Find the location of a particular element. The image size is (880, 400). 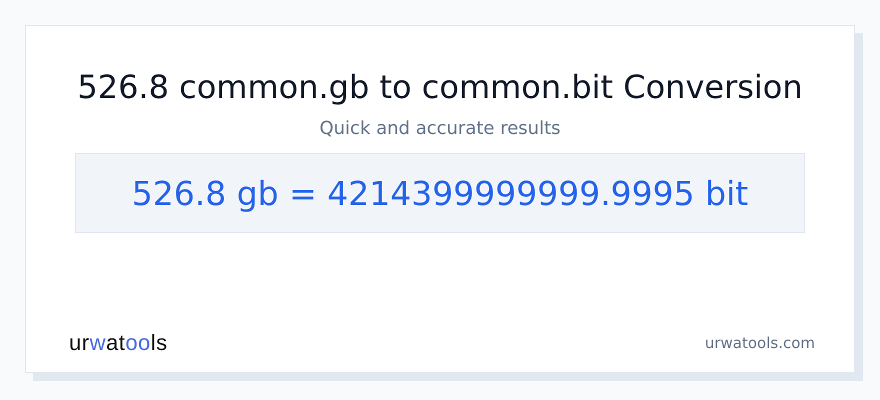

conversion-result: 526.8 gb = 4214399999999.9995 bit is located at coordinates (440, 193).